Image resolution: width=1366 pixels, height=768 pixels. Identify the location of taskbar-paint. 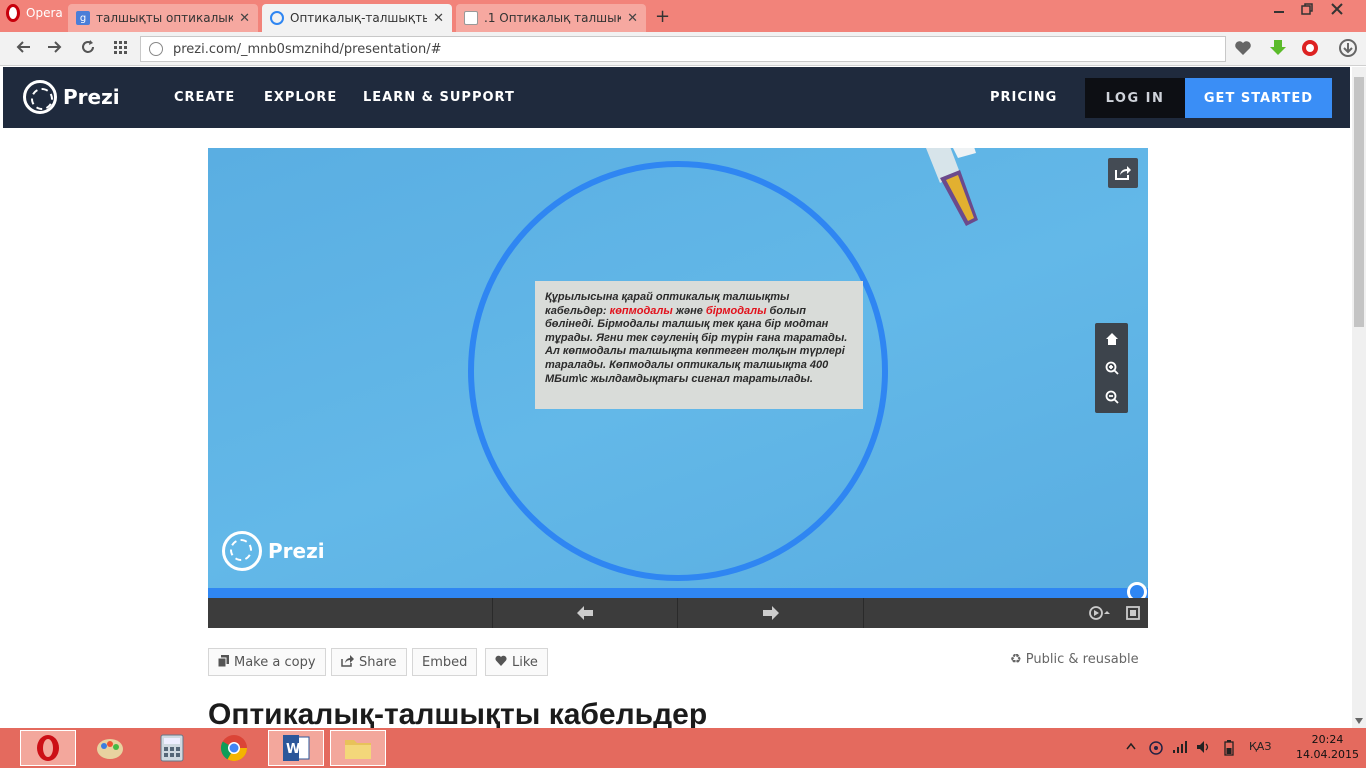
(110, 748).